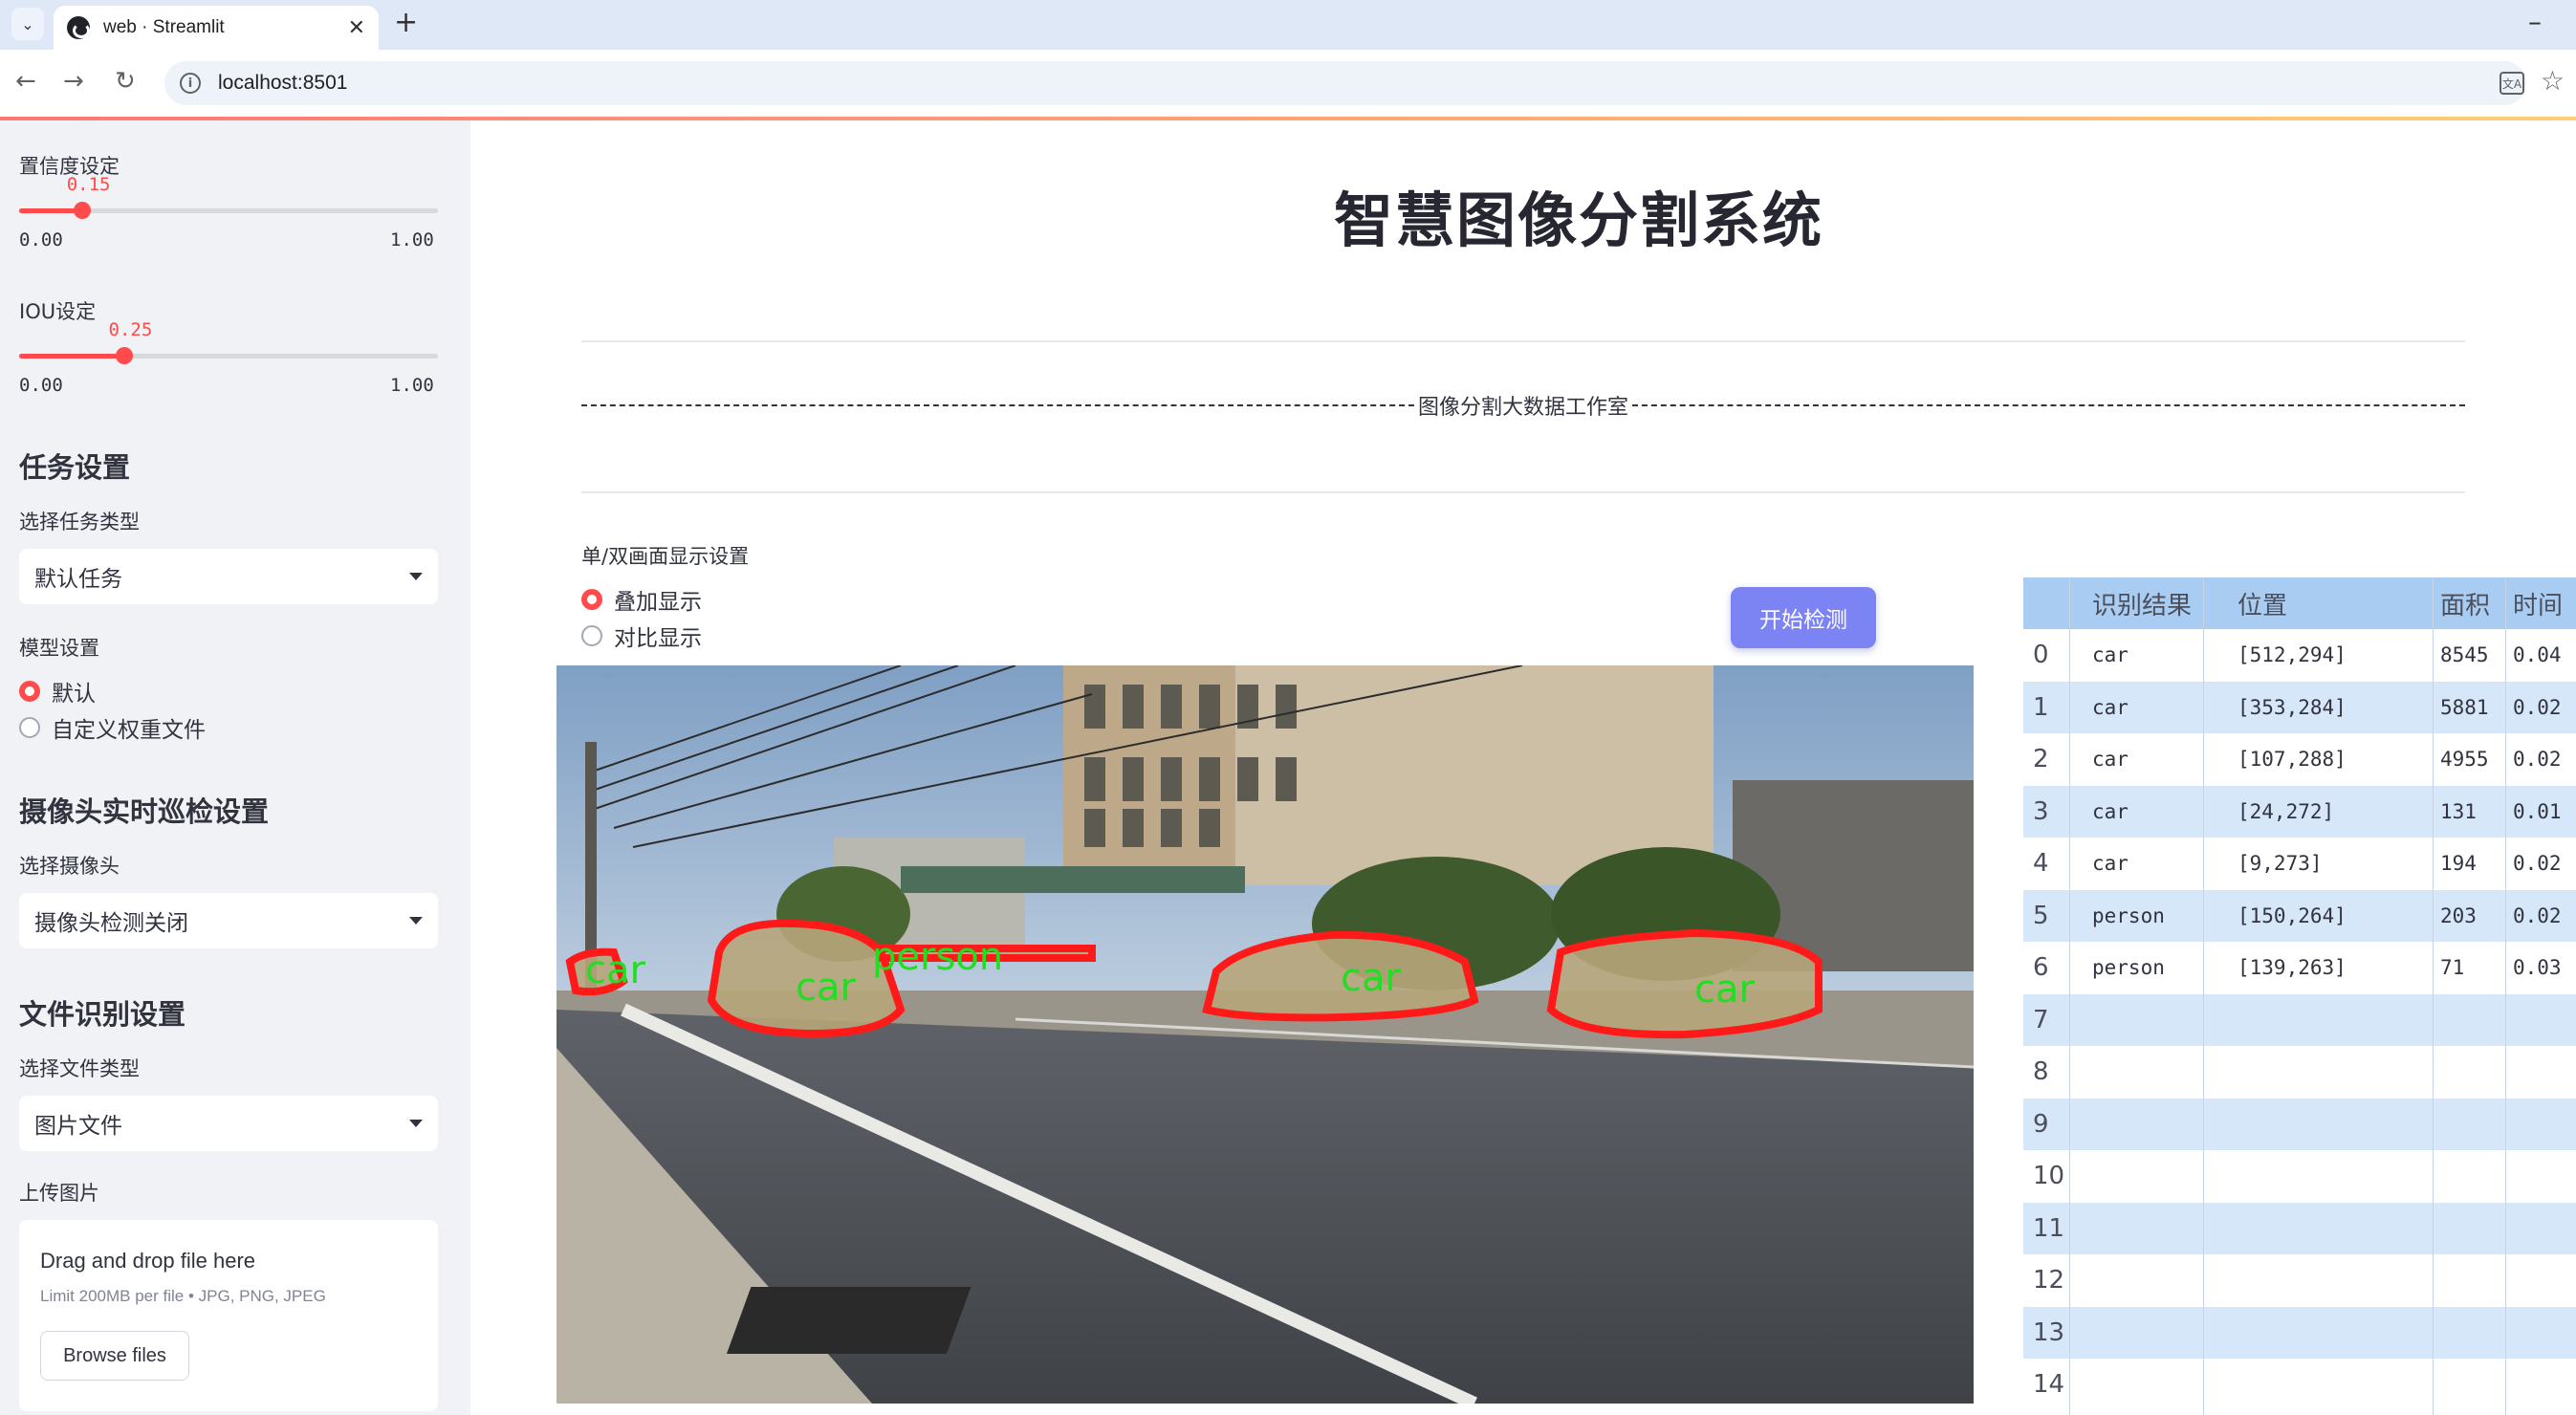  I want to click on column-header-position: 位置, so click(2318, 603).